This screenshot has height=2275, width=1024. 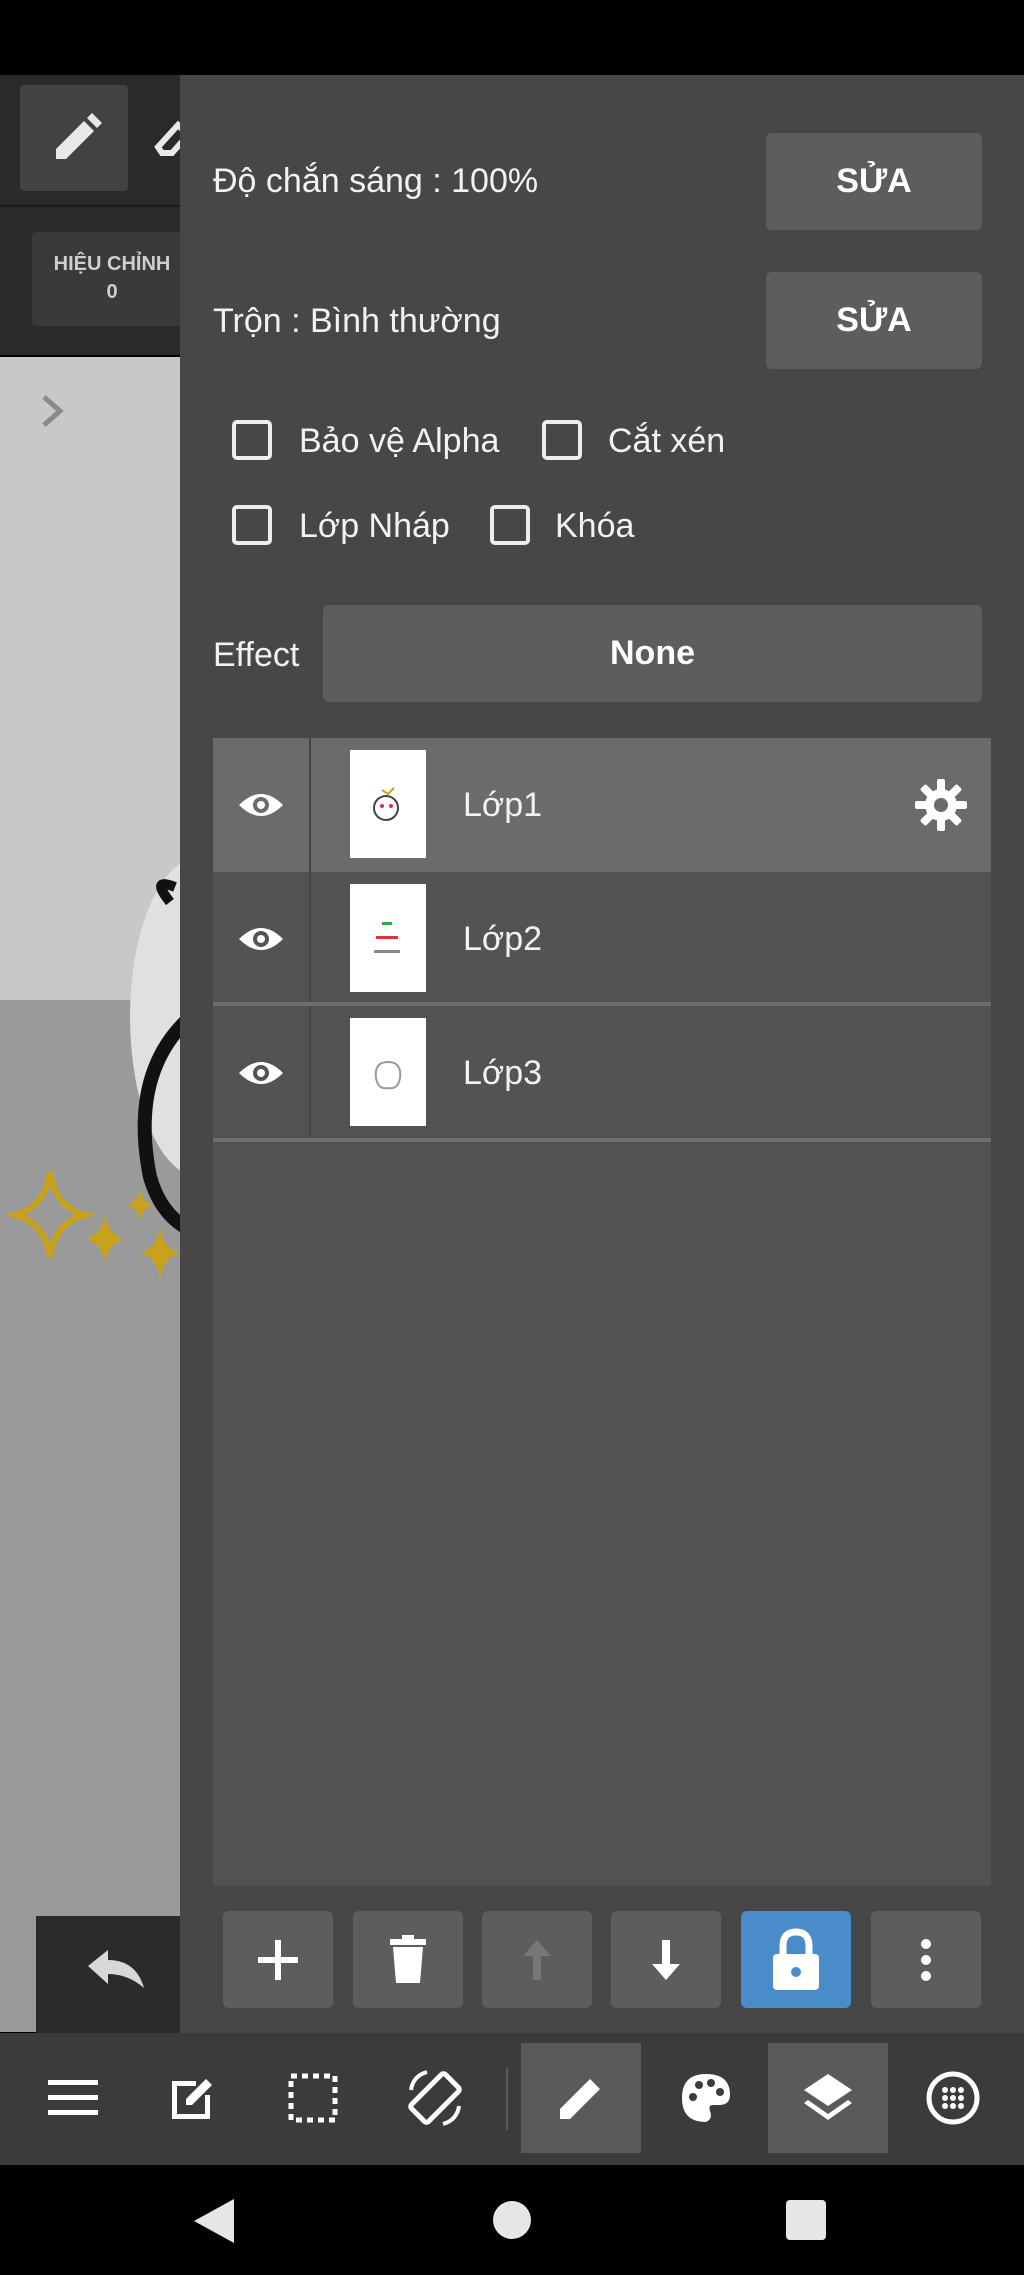 I want to click on arrow-down-icon, so click(x=666, y=1959).